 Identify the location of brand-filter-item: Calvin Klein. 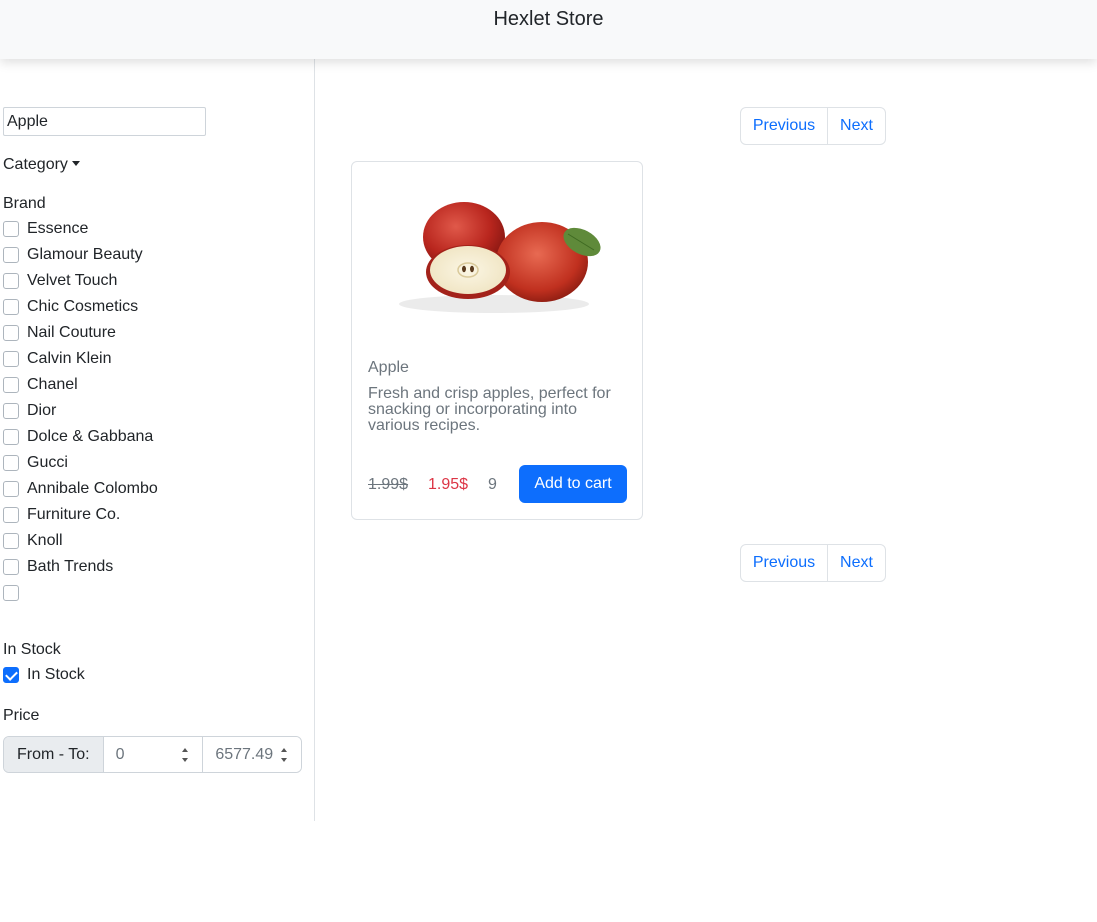
(57, 359).